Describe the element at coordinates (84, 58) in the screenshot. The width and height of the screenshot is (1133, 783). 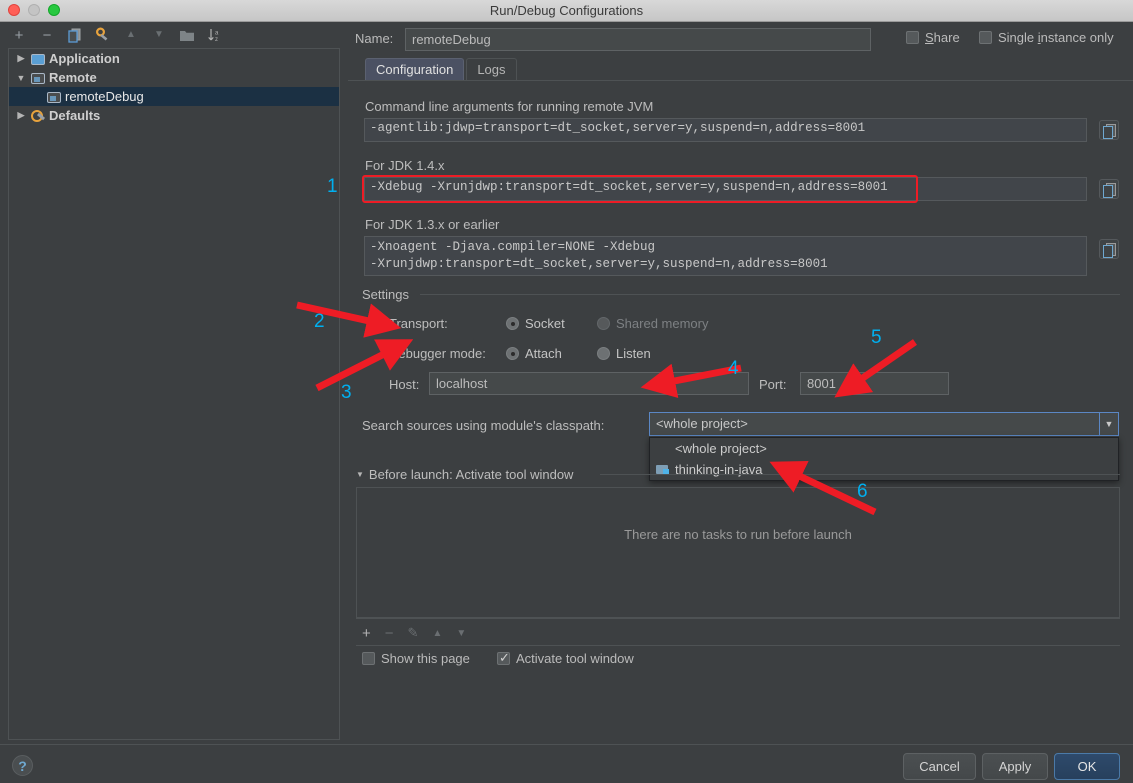
I see `tree-item-label: Application` at that location.